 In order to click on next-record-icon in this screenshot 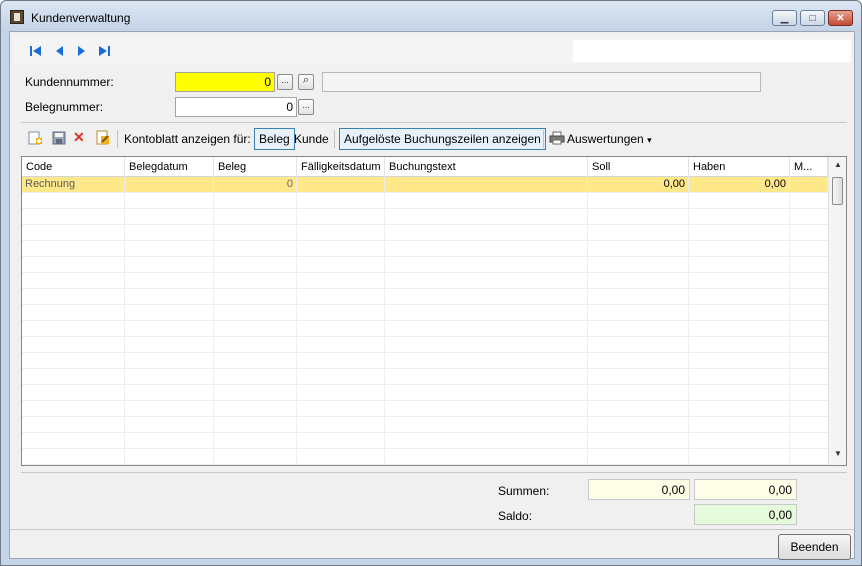, I will do `click(81, 51)`.